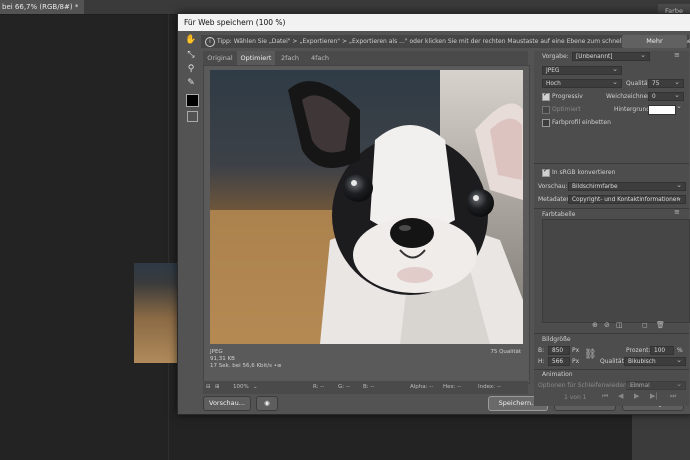 Image resolution: width=690 pixels, height=460 pixels. What do you see at coordinates (556, 339) in the screenshot?
I see `image-size-label: Bildgröße` at bounding box center [556, 339].